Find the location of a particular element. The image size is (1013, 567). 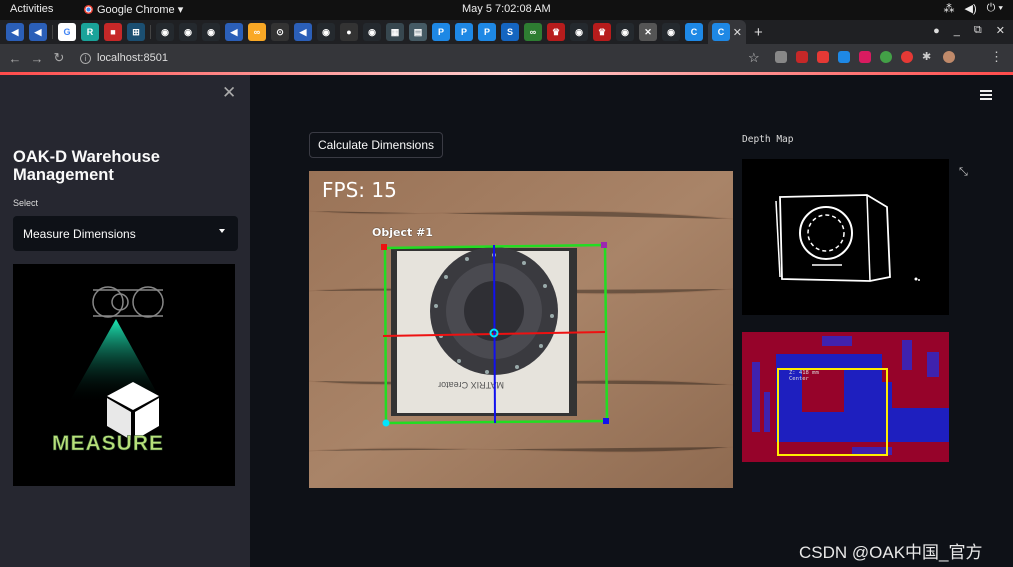

tab-favicon-icon: ● is located at coordinates (349, 32).